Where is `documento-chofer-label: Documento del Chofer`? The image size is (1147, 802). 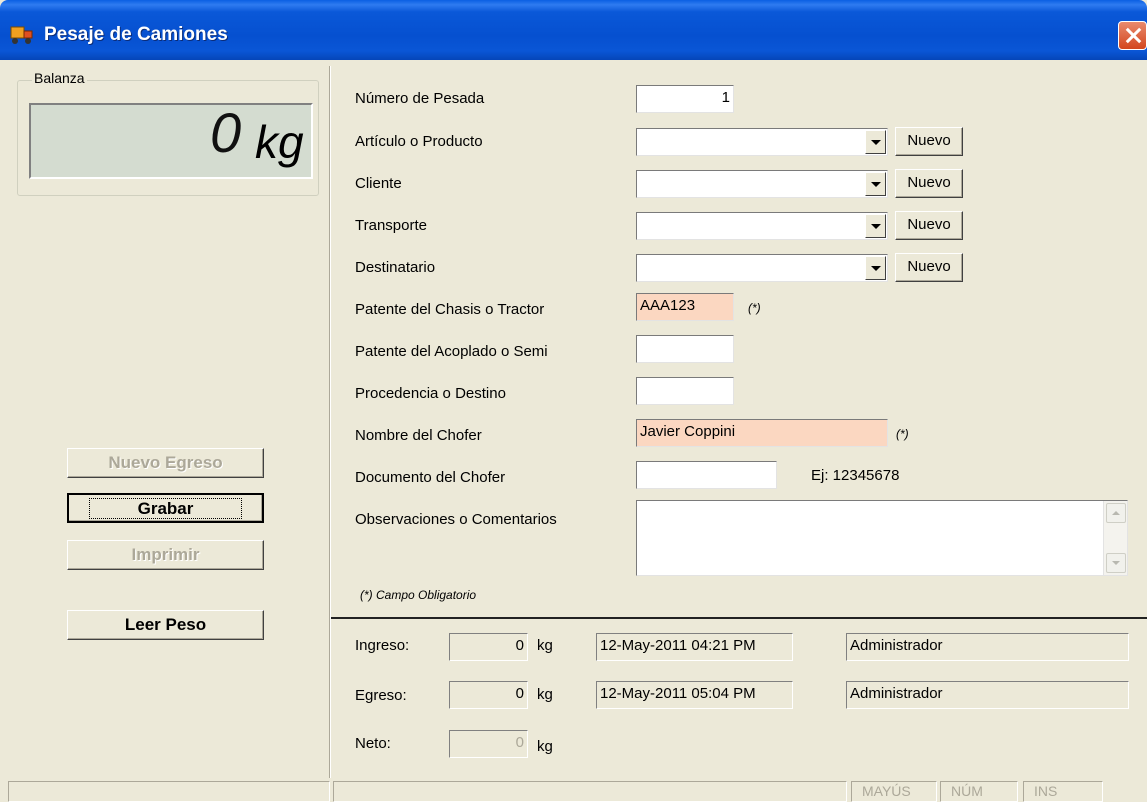 documento-chofer-label: Documento del Chofer is located at coordinates (430, 477).